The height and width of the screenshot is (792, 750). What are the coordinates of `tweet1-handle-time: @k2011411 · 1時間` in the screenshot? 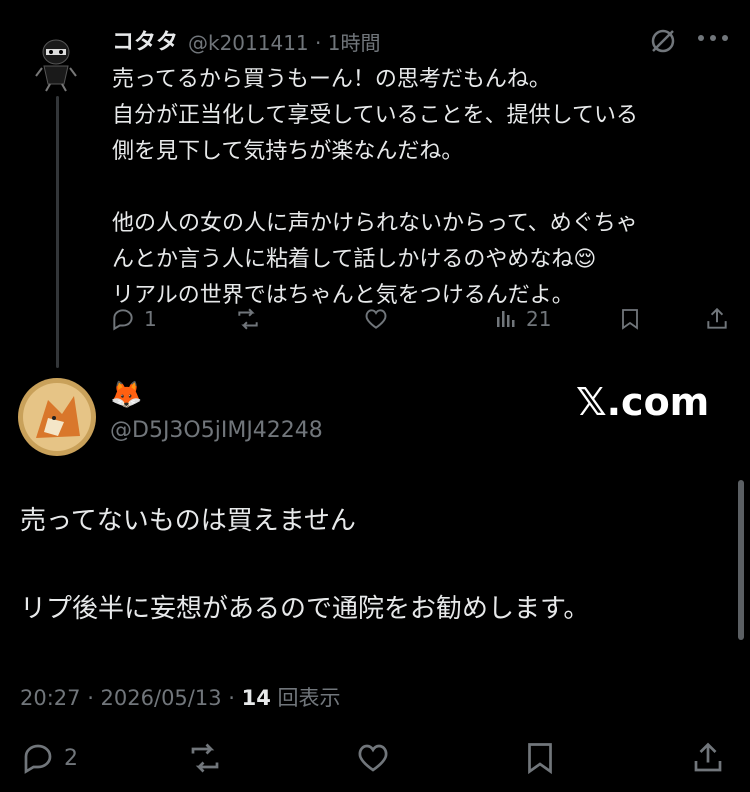 It's located at (284, 41).